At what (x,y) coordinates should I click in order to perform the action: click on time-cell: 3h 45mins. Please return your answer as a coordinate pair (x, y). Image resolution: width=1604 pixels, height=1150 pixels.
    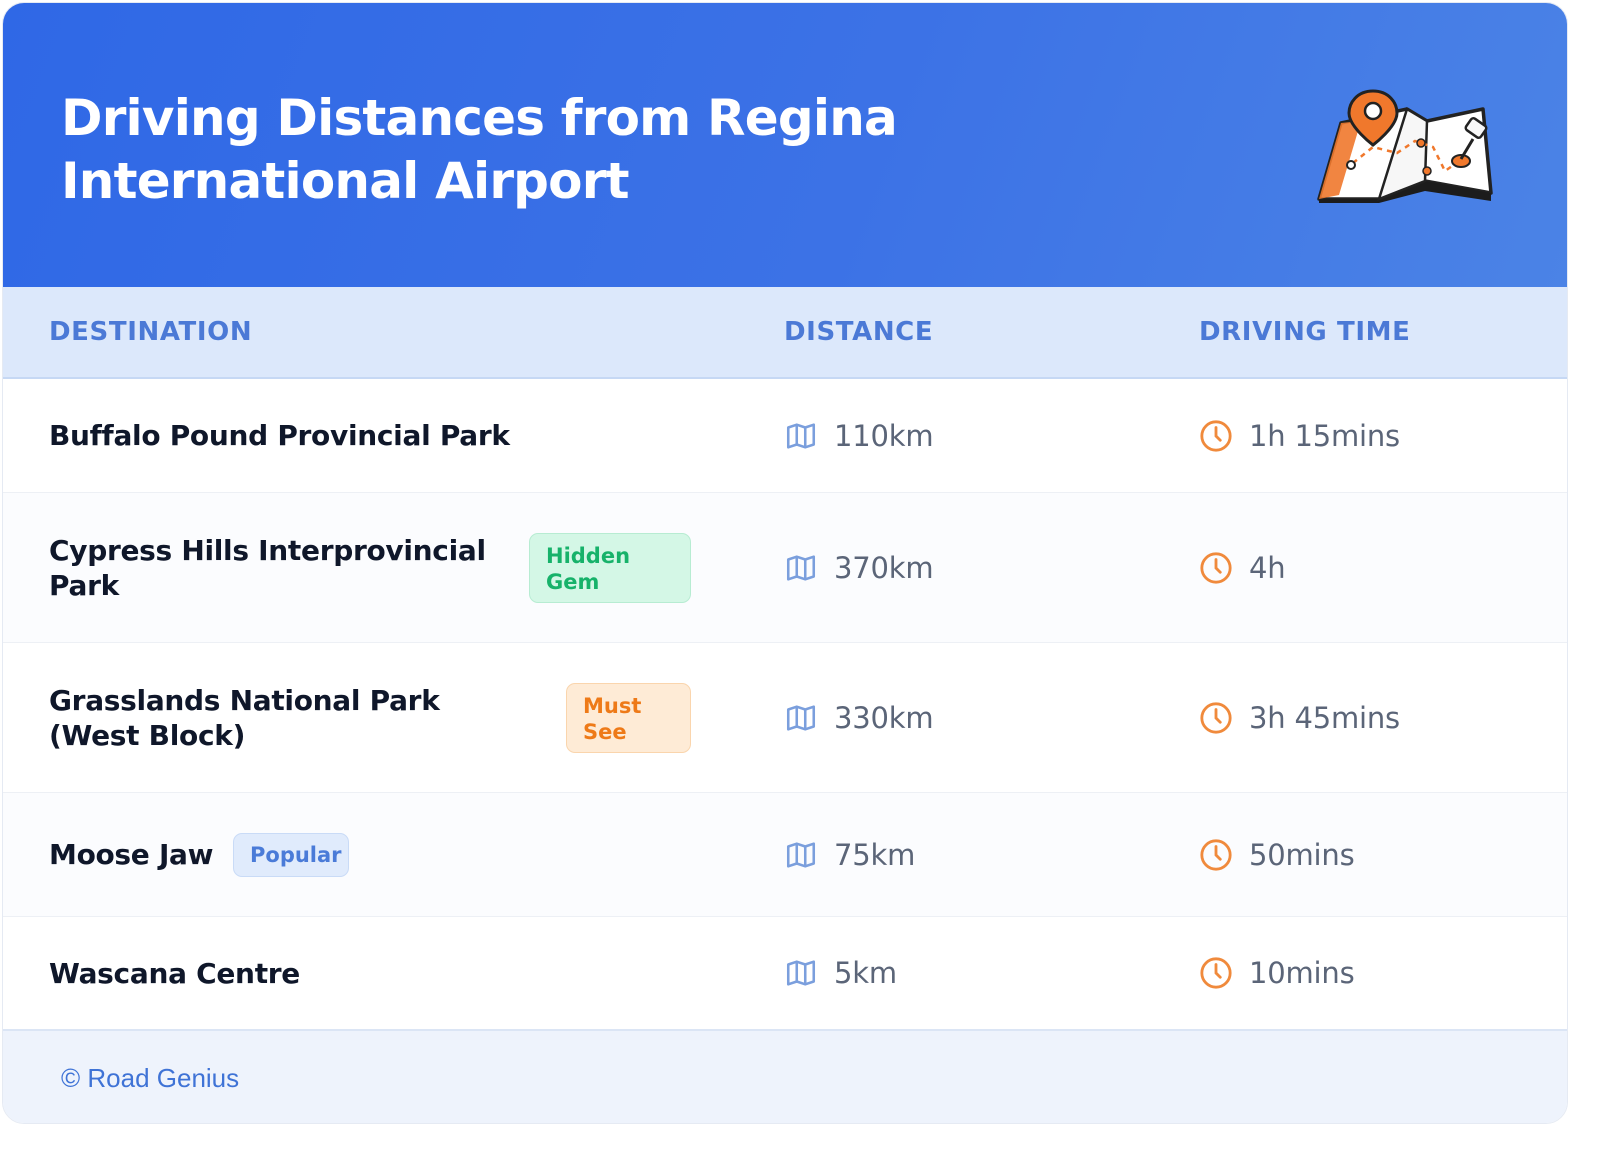
    Looking at the image, I should click on (1299, 717).